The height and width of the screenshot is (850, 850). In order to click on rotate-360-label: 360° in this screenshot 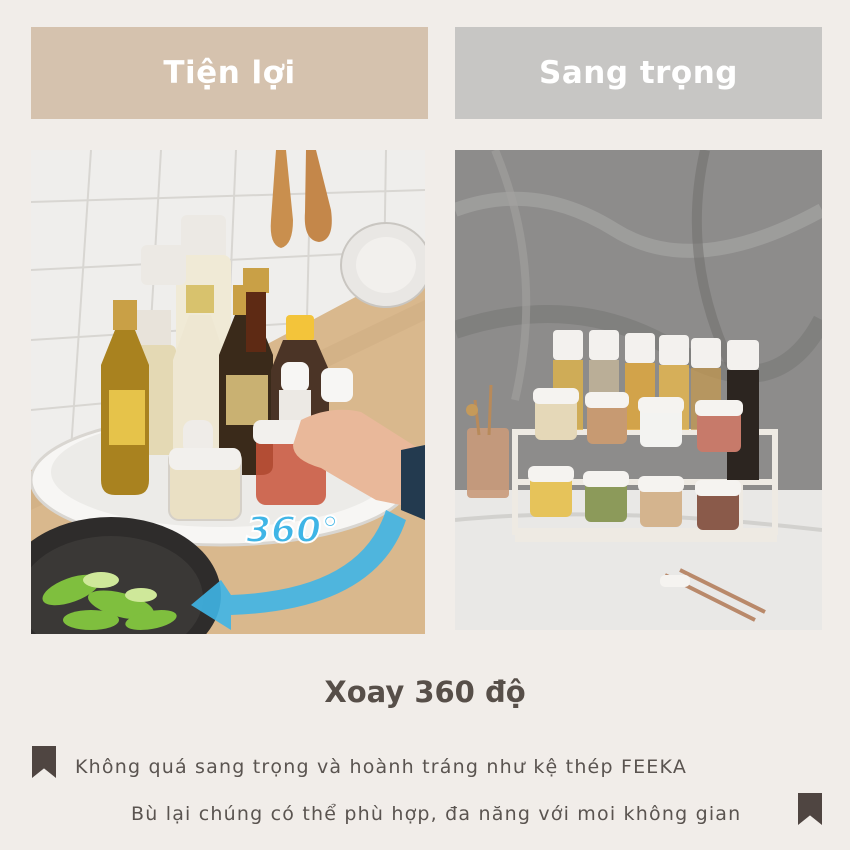, I will do `click(292, 530)`.